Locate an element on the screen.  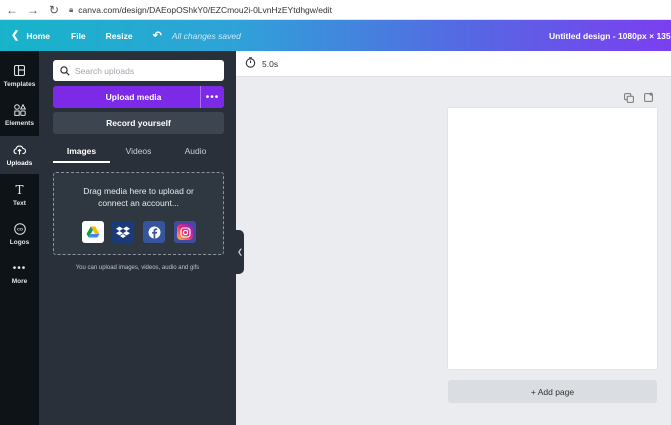
upload-media-button: Upload media ••• is located at coordinates (138, 97).